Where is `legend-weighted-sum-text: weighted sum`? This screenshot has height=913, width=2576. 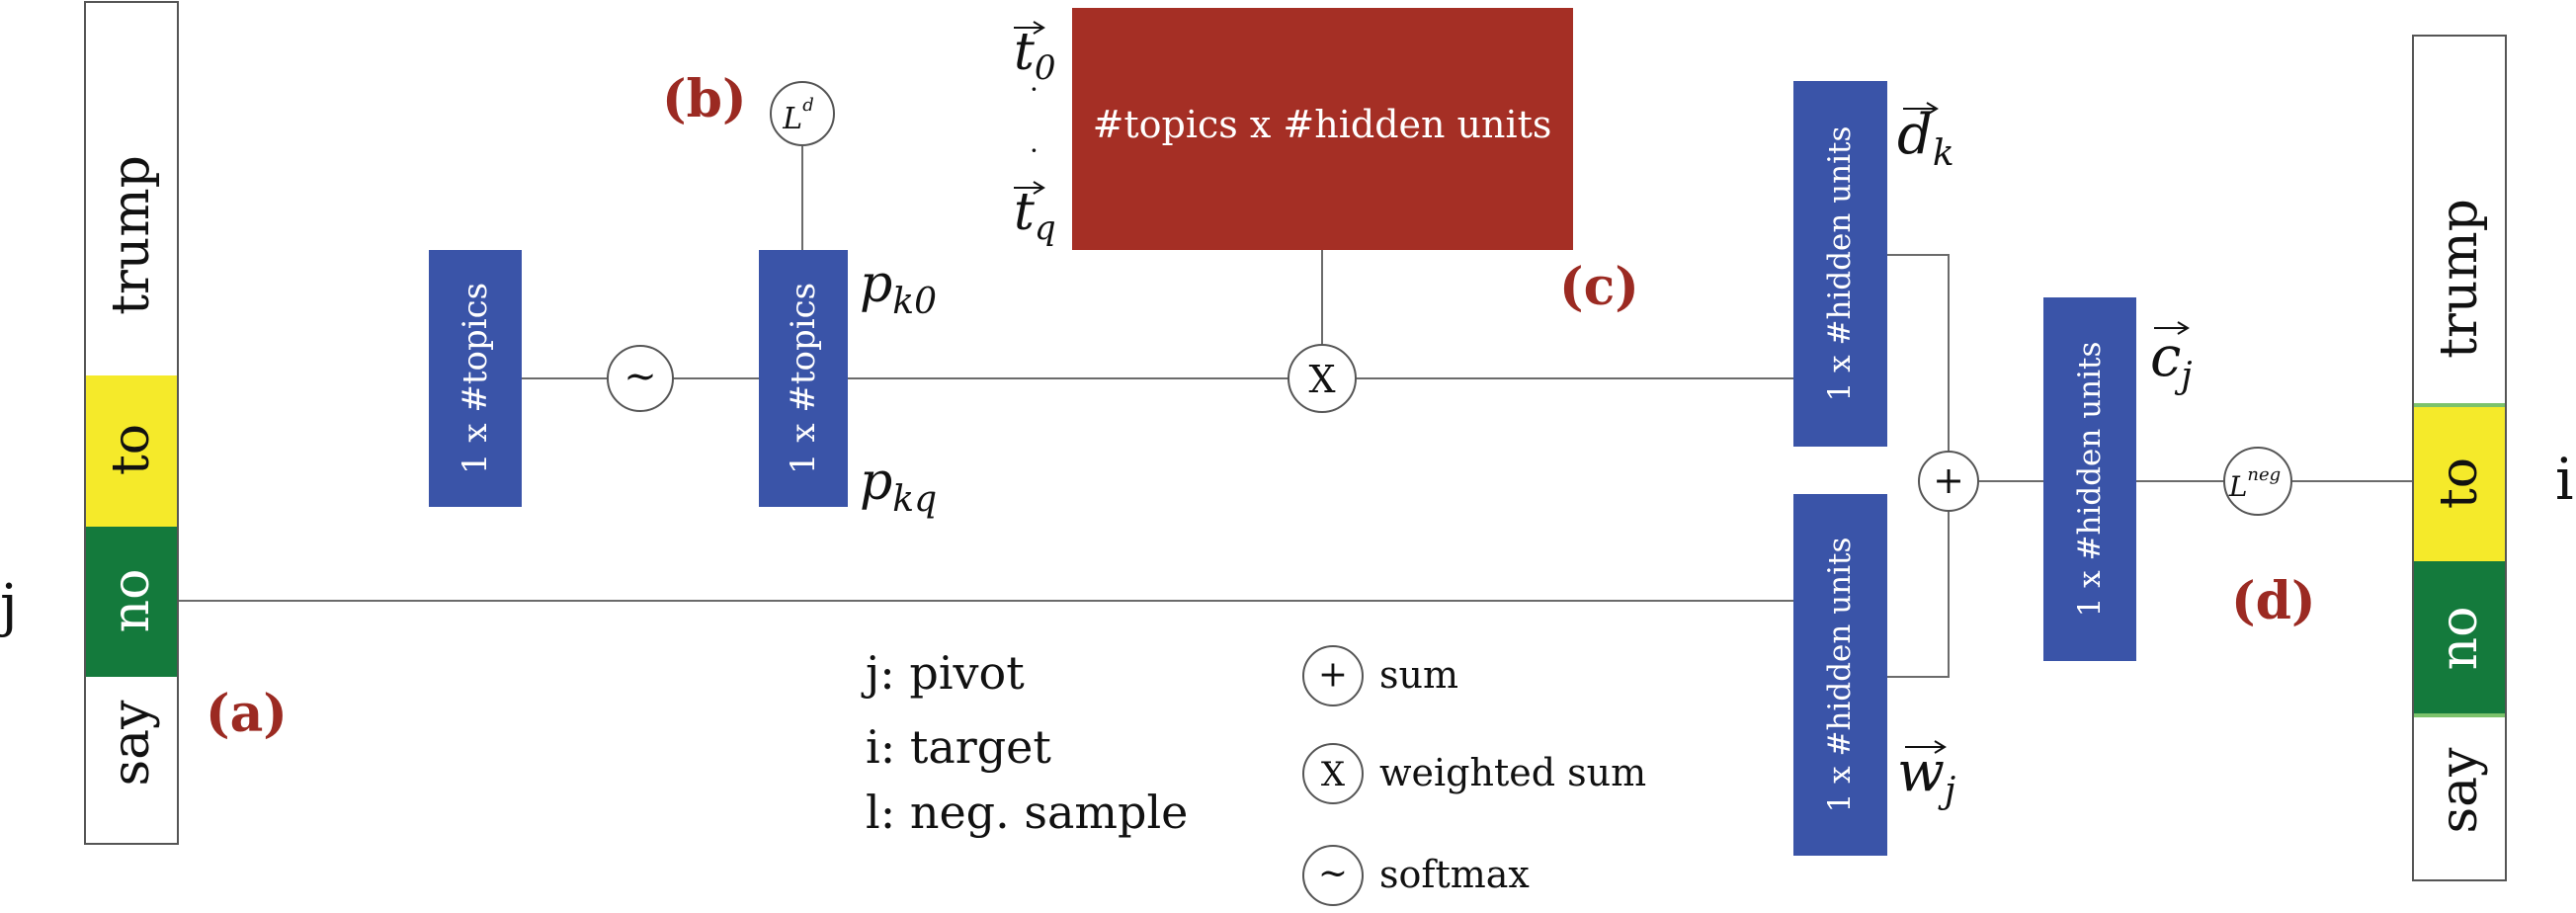
legend-weighted-sum-text: weighted sum is located at coordinates (1512, 772).